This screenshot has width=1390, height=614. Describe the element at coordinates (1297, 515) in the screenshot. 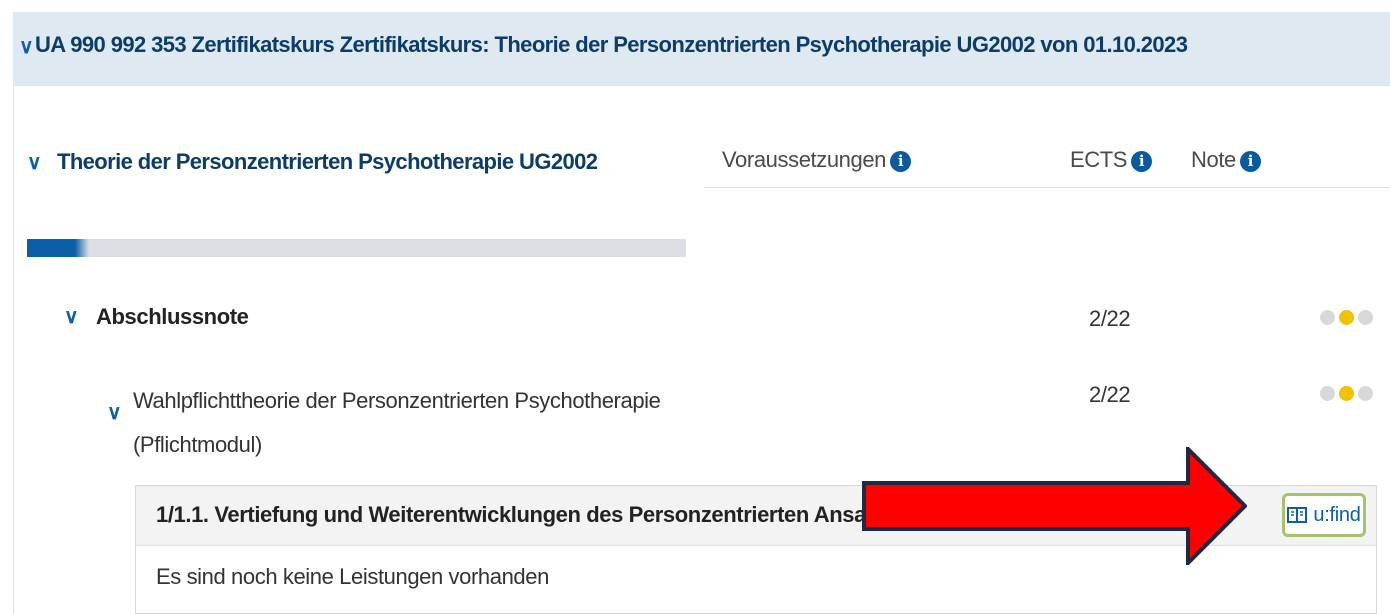

I see `book-icon` at that location.